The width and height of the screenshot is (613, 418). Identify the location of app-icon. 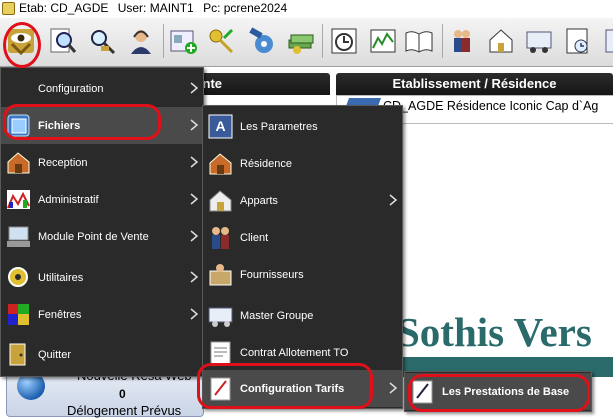
(8, 8).